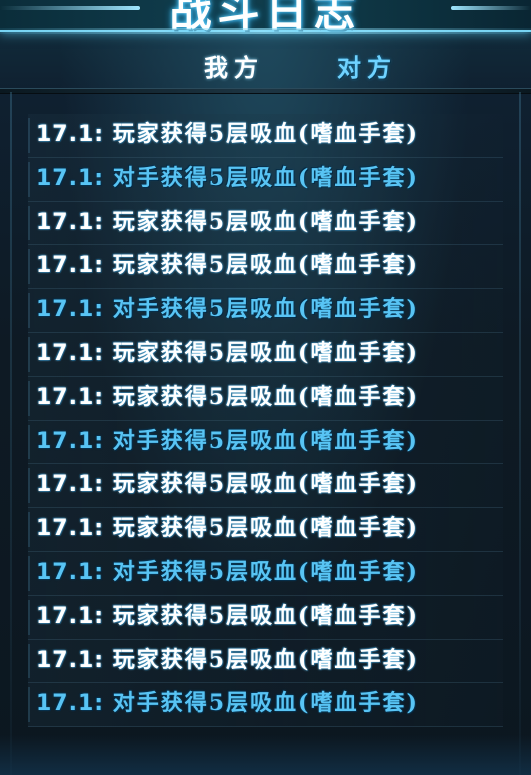 Image resolution: width=531 pixels, height=775 pixels. Describe the element at coordinates (367, 65) in the screenshot. I see `tab-opponent-side: 对方` at that location.